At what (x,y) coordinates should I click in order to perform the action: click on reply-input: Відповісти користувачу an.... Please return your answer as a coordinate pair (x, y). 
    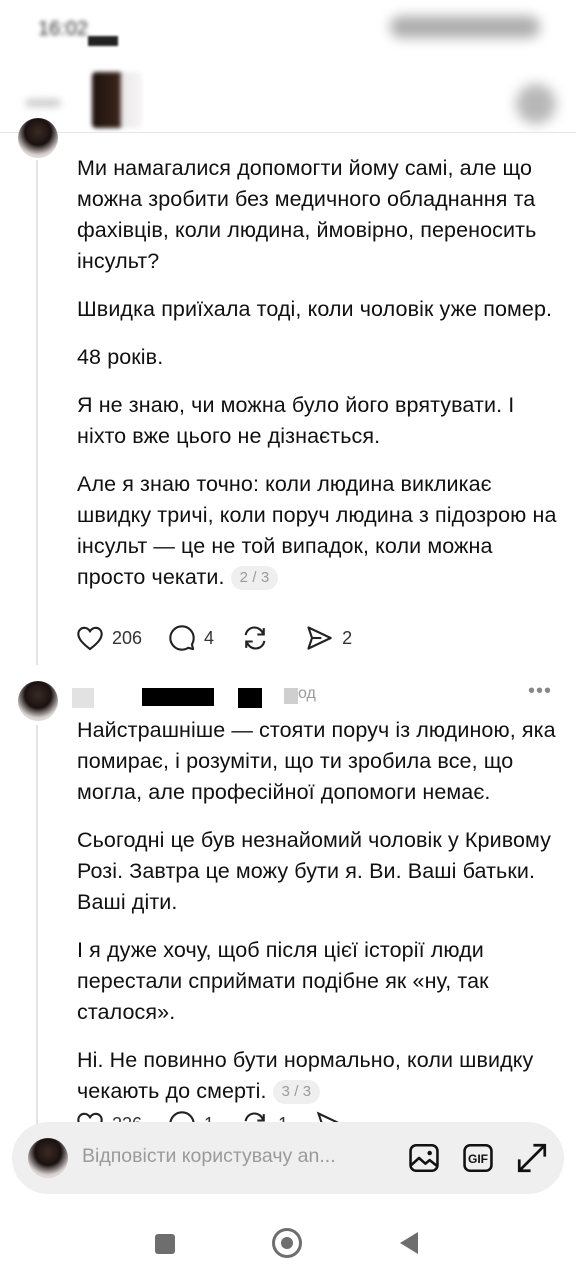
    Looking at the image, I should click on (237, 1156).